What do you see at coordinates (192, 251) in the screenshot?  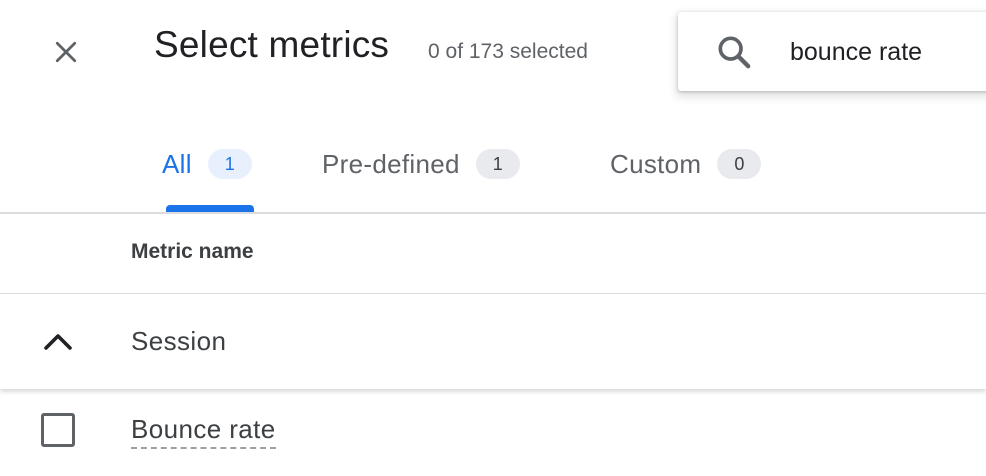 I see `column-header-metric-name: Metric name` at bounding box center [192, 251].